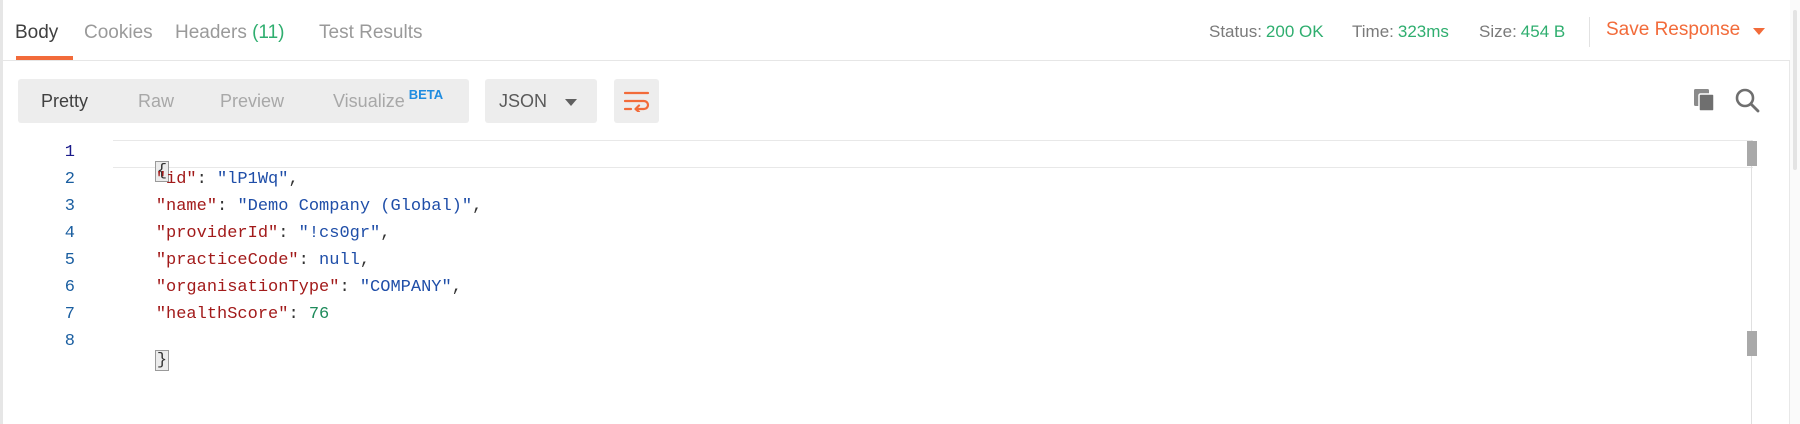 The height and width of the screenshot is (424, 1800). I want to click on line-number: 3, so click(69, 206).